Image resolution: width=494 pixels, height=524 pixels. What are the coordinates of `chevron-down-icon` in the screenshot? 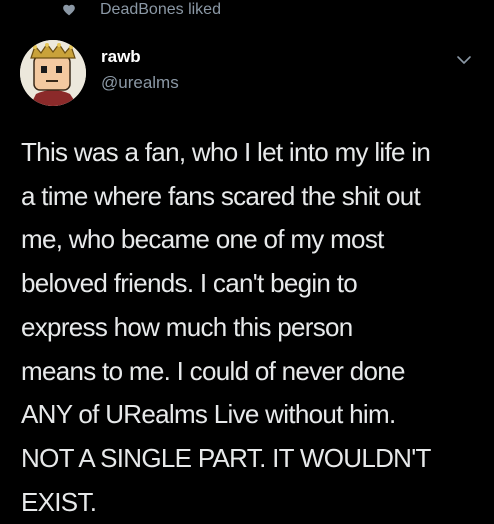 It's located at (464, 60).